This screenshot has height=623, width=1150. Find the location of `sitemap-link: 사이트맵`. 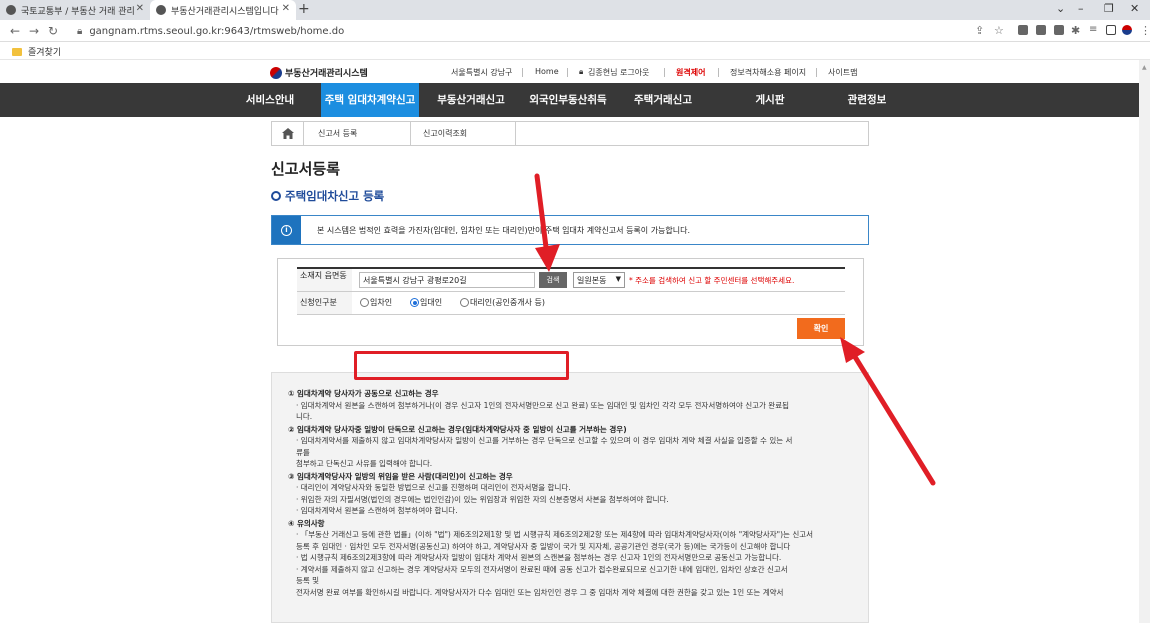

sitemap-link: 사이트맵 is located at coordinates (842, 72).